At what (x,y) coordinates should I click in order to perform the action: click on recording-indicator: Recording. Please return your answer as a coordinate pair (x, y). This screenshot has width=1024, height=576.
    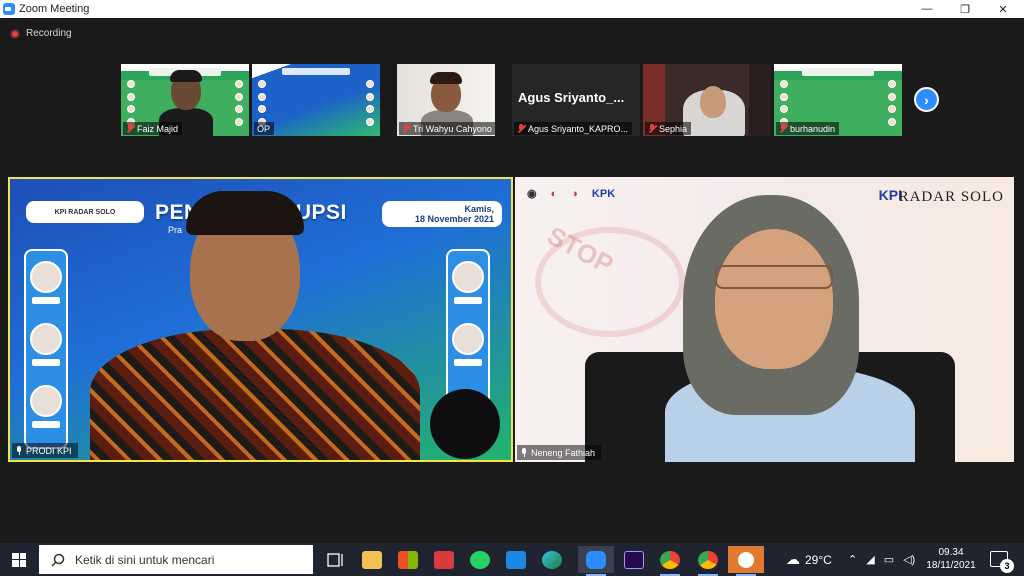
    Looking at the image, I should click on (41, 33).